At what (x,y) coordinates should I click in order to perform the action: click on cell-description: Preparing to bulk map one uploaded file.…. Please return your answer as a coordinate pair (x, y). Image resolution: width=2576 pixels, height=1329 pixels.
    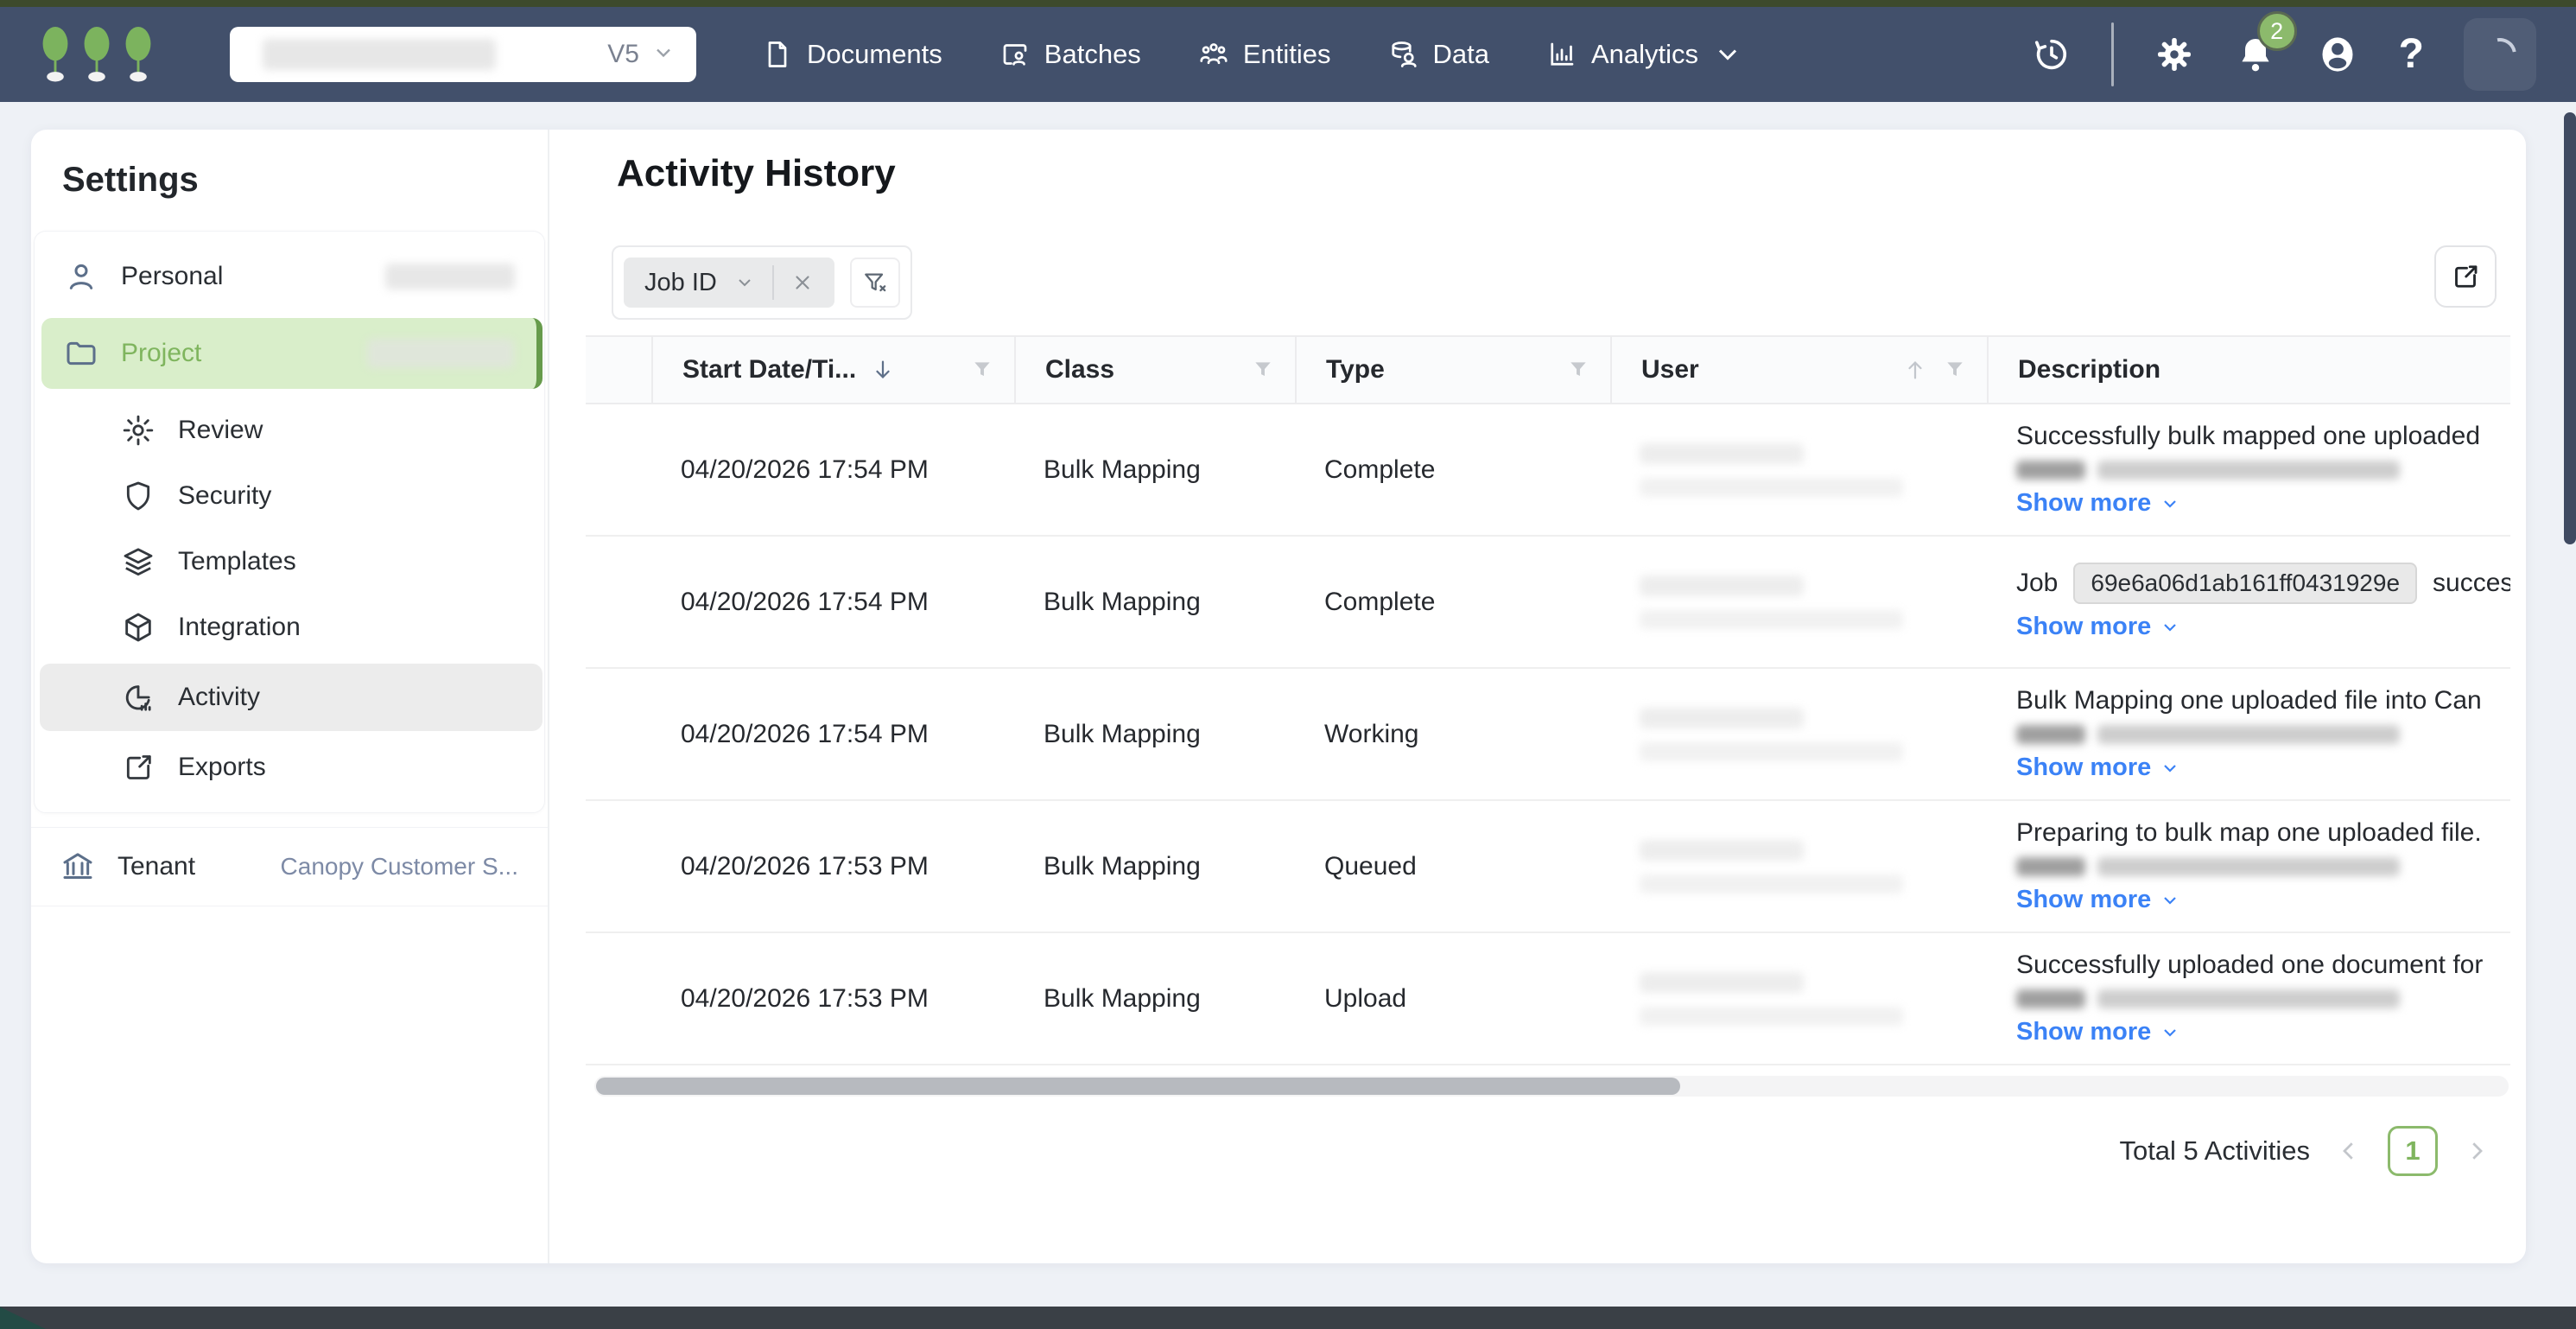
    Looking at the image, I should click on (2248, 866).